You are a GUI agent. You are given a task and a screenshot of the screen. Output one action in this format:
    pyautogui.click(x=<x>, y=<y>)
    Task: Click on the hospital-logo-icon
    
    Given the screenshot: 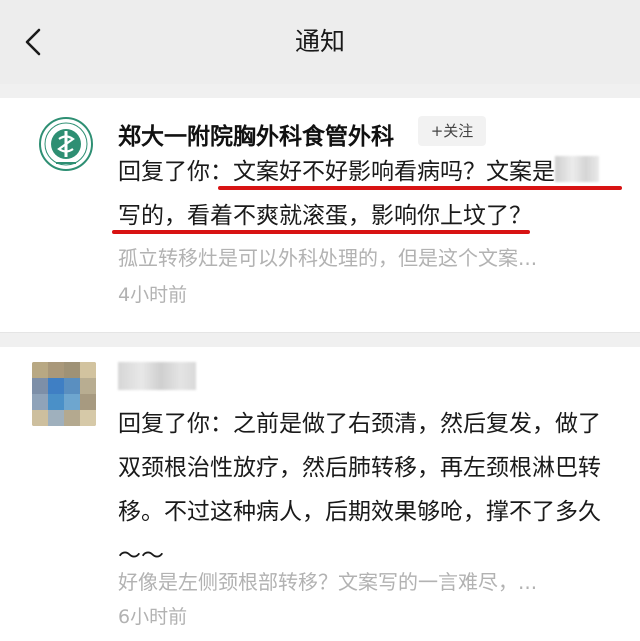 What is the action you would take?
    pyautogui.click(x=66, y=144)
    